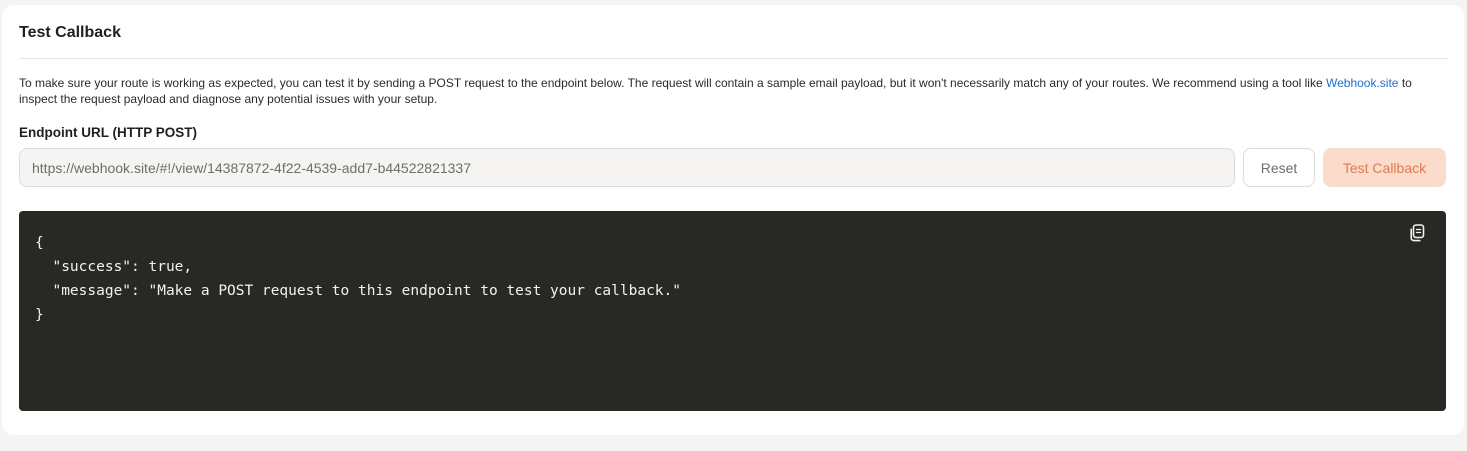  Describe the element at coordinates (70, 32) in the screenshot. I see `card-title: Test Callback` at that location.